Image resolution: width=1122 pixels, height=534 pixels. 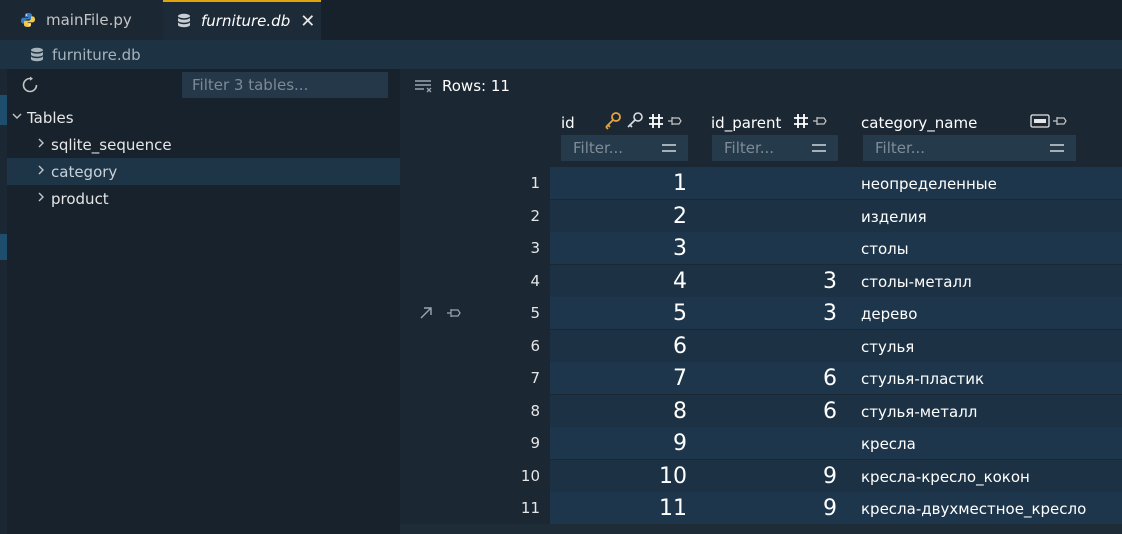 I want to click on column-header-label: category_name, so click(x=919, y=123).